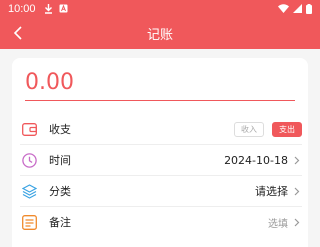 Image resolution: width=320 pixels, height=247 pixels. What do you see at coordinates (60, 191) in the screenshot?
I see `category-label: 分类` at bounding box center [60, 191].